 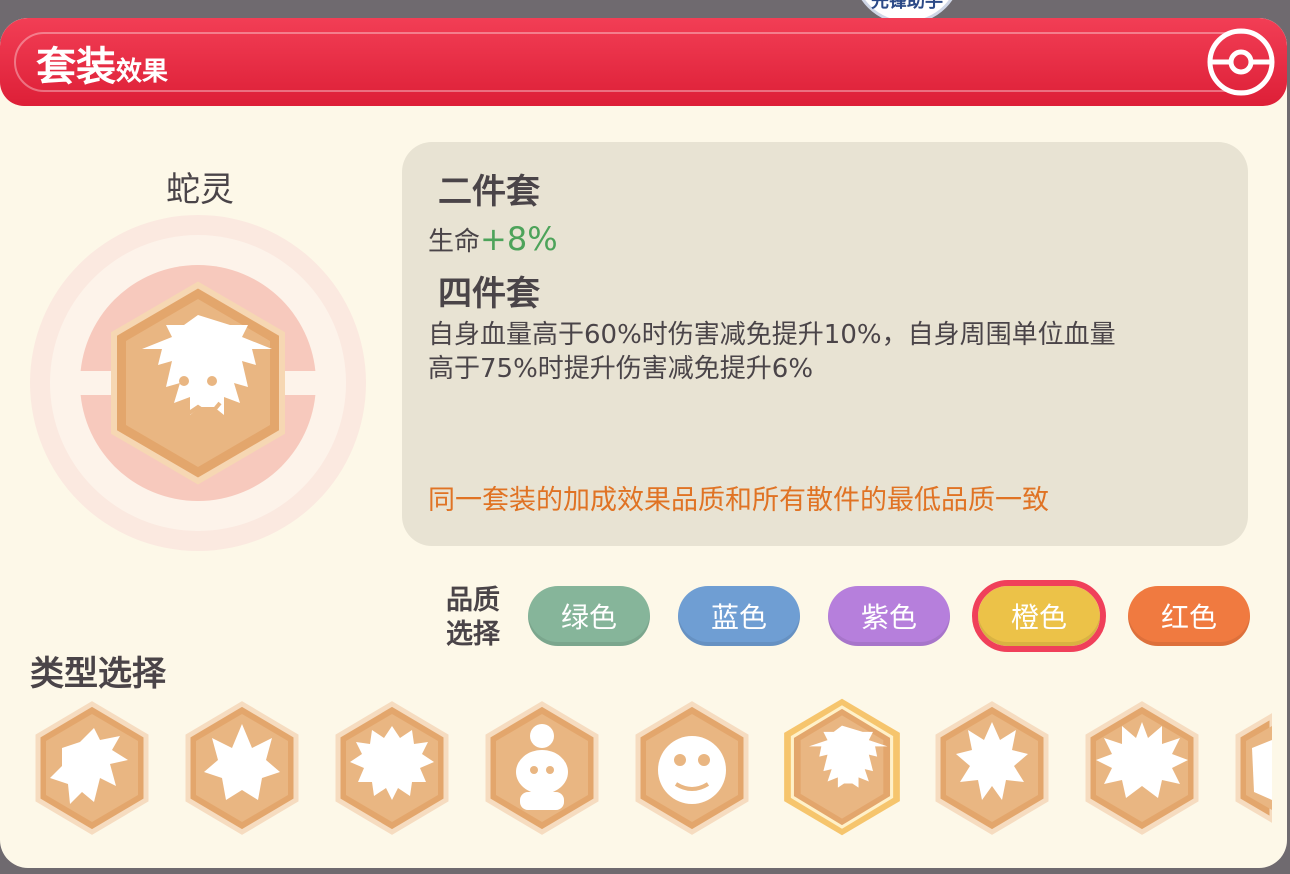 I want to click on header-title: 套装 效果, so click(x=102, y=63).